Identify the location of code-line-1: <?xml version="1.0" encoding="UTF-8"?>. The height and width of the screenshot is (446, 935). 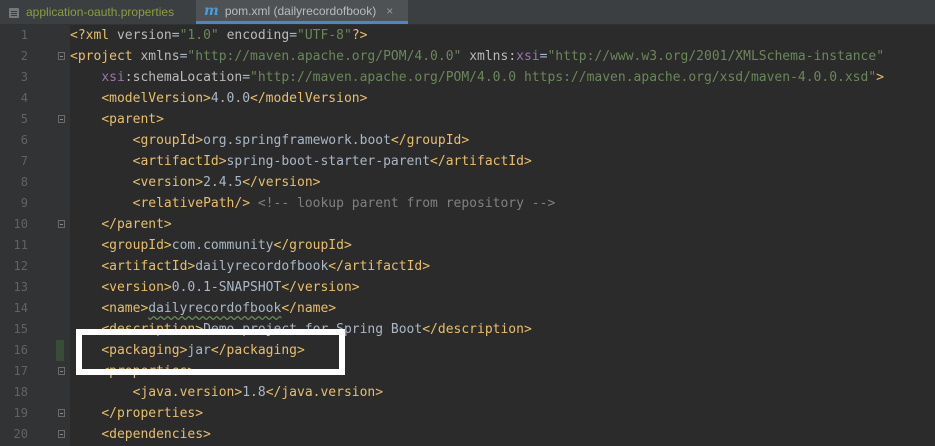
(219, 35).